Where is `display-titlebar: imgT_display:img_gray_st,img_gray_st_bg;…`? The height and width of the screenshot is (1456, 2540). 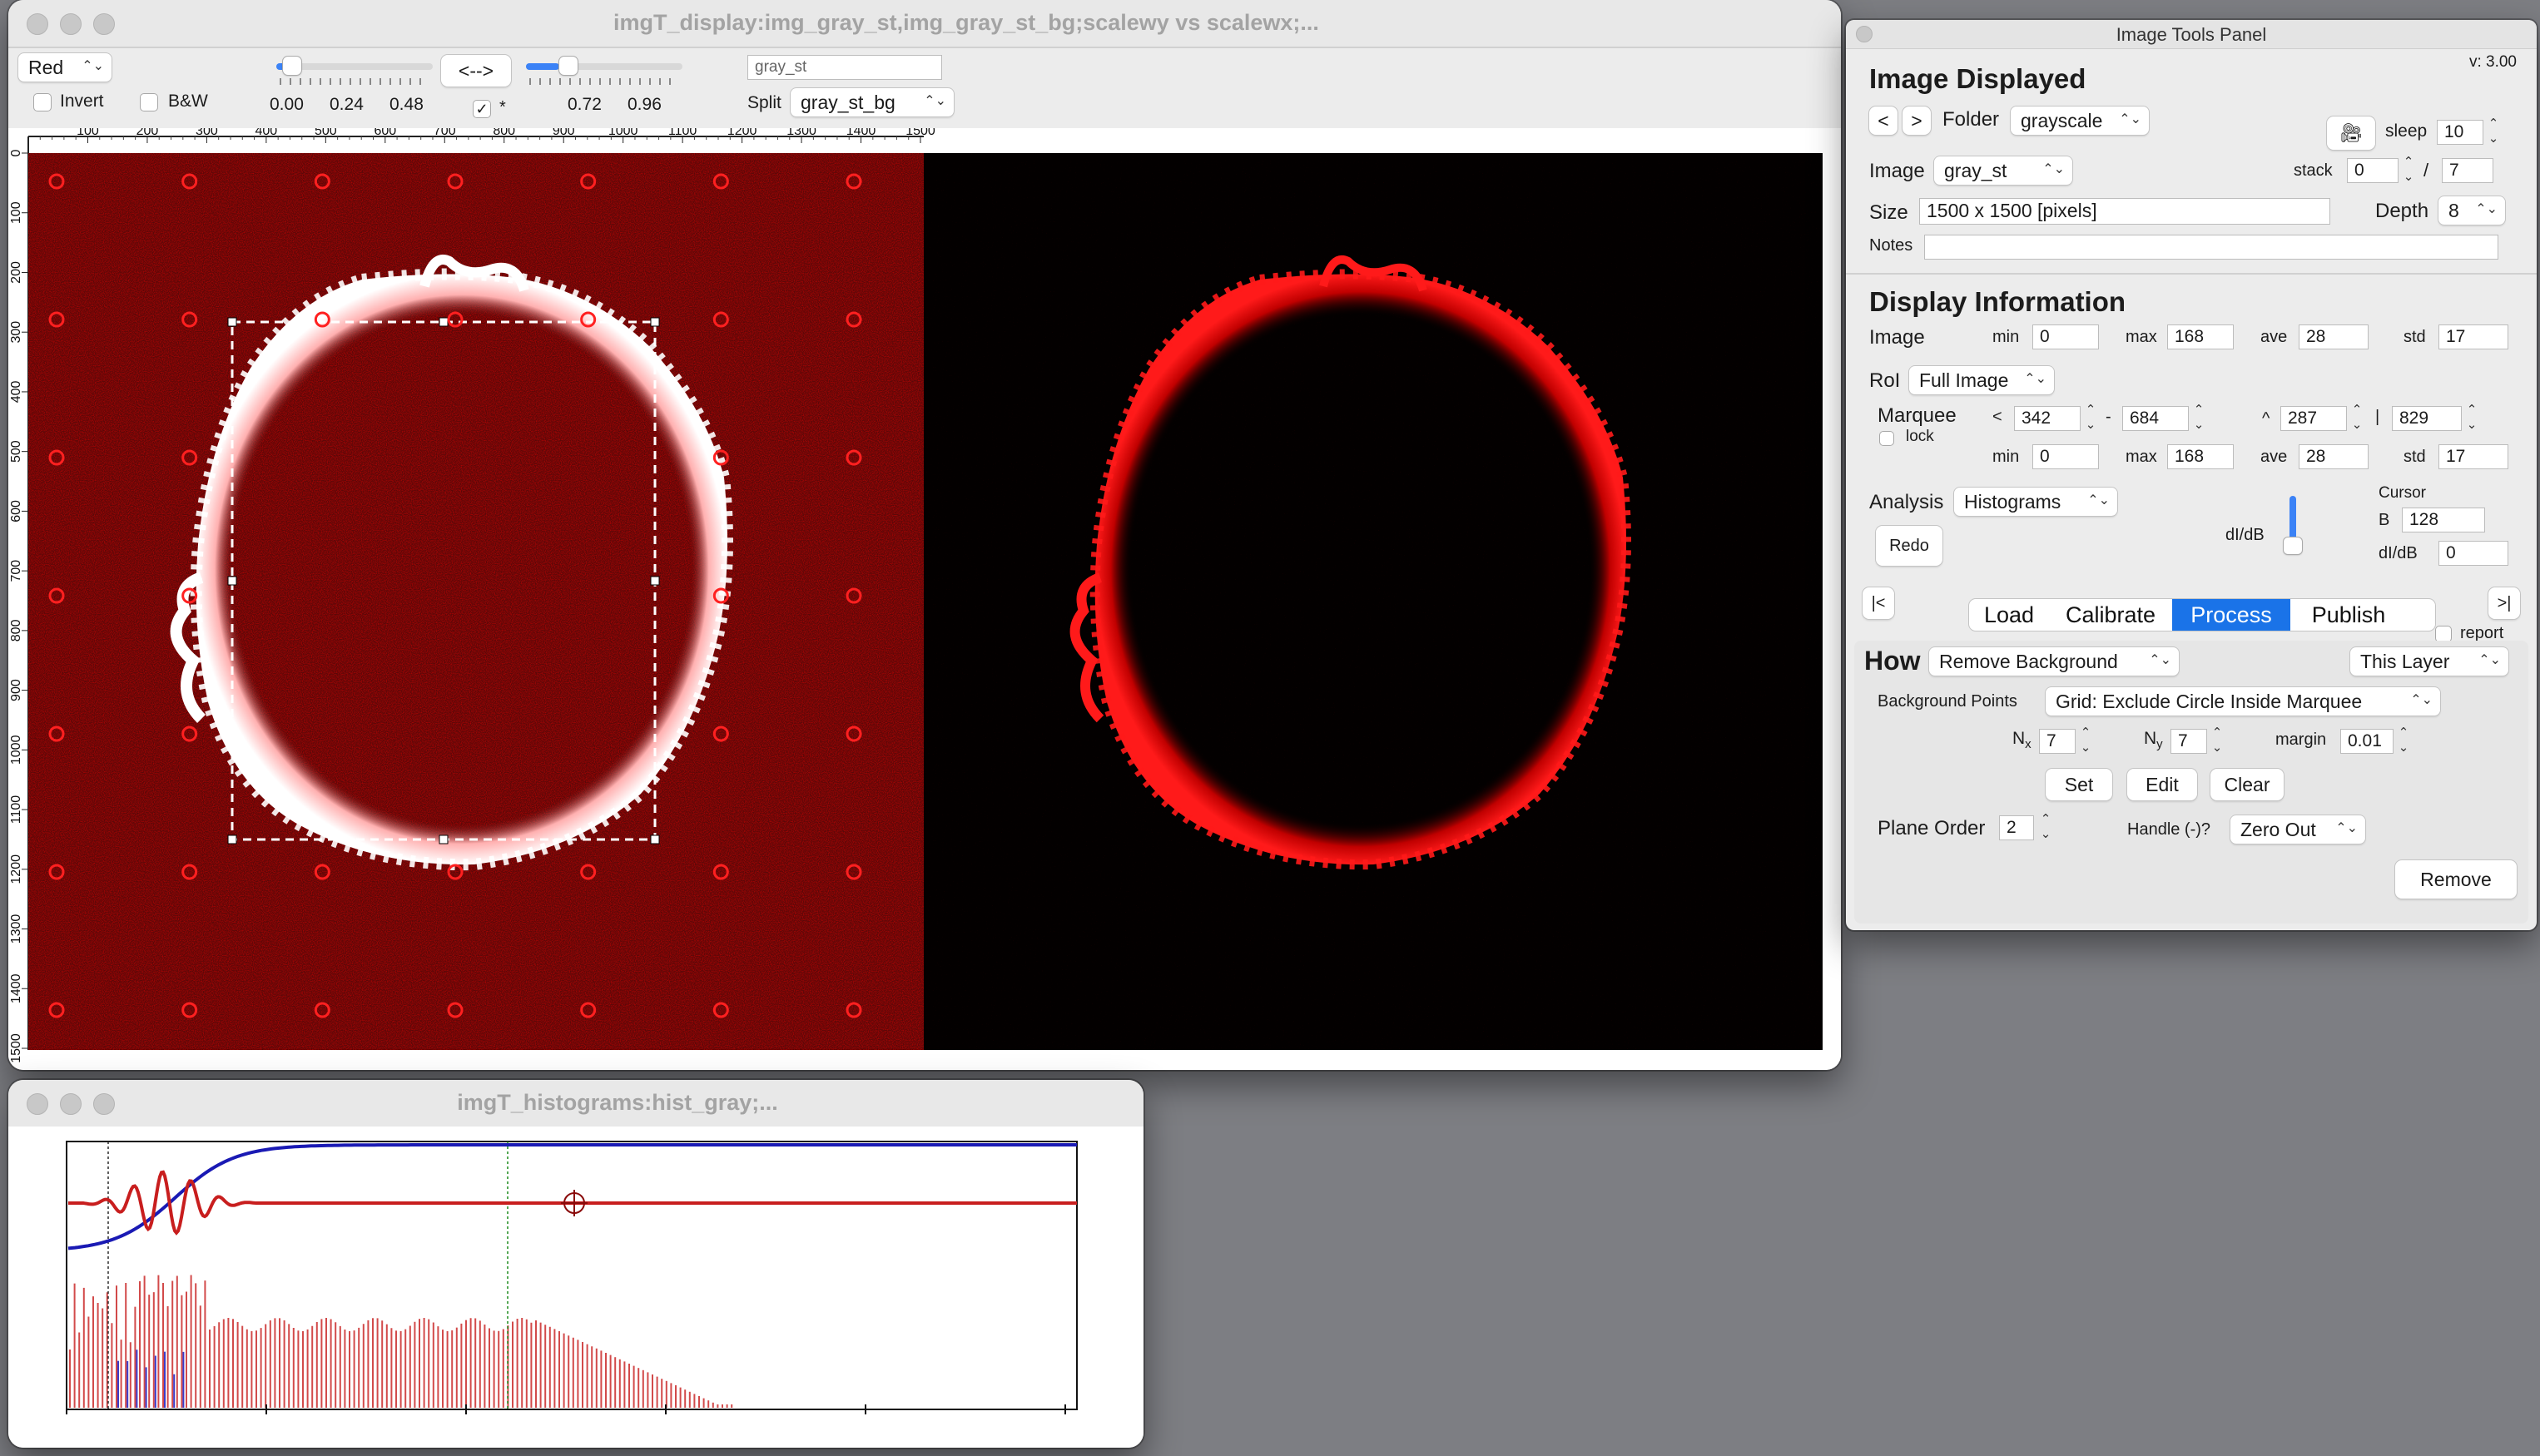 display-titlebar: imgT_display:img_gray_st,img_gray_st_bg;… is located at coordinates (924, 24).